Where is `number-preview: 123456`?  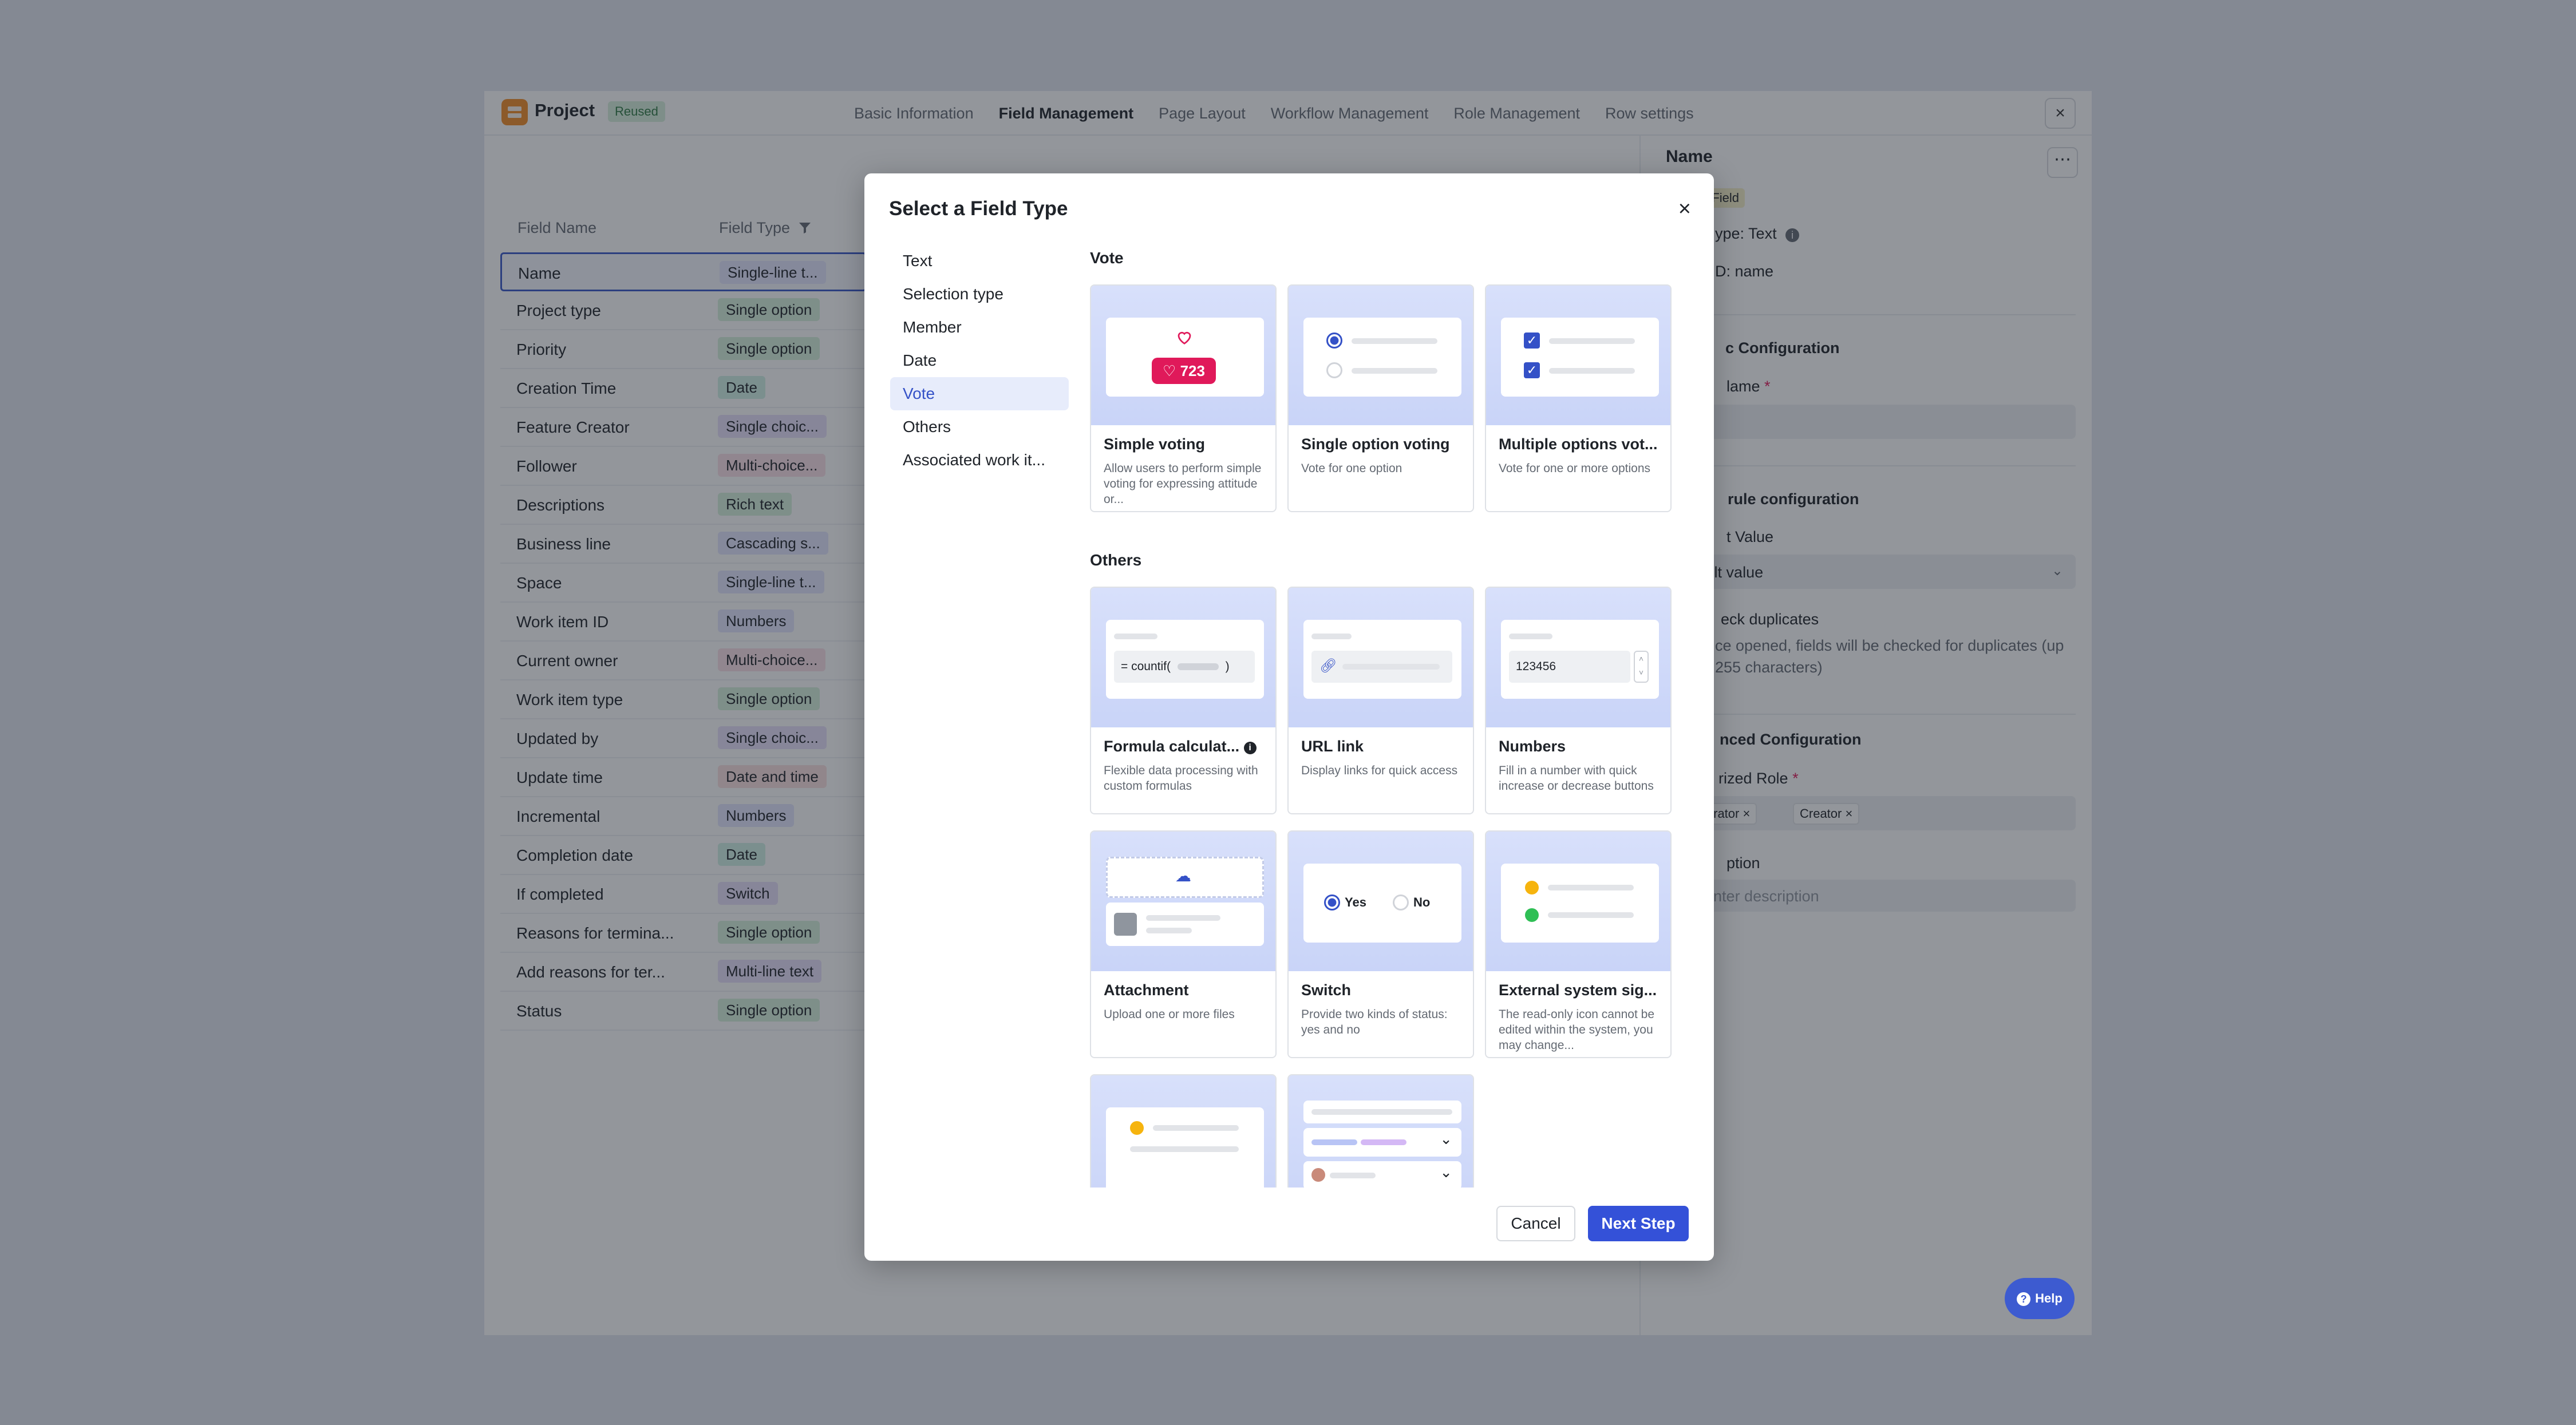 number-preview: 123456 is located at coordinates (1569, 667).